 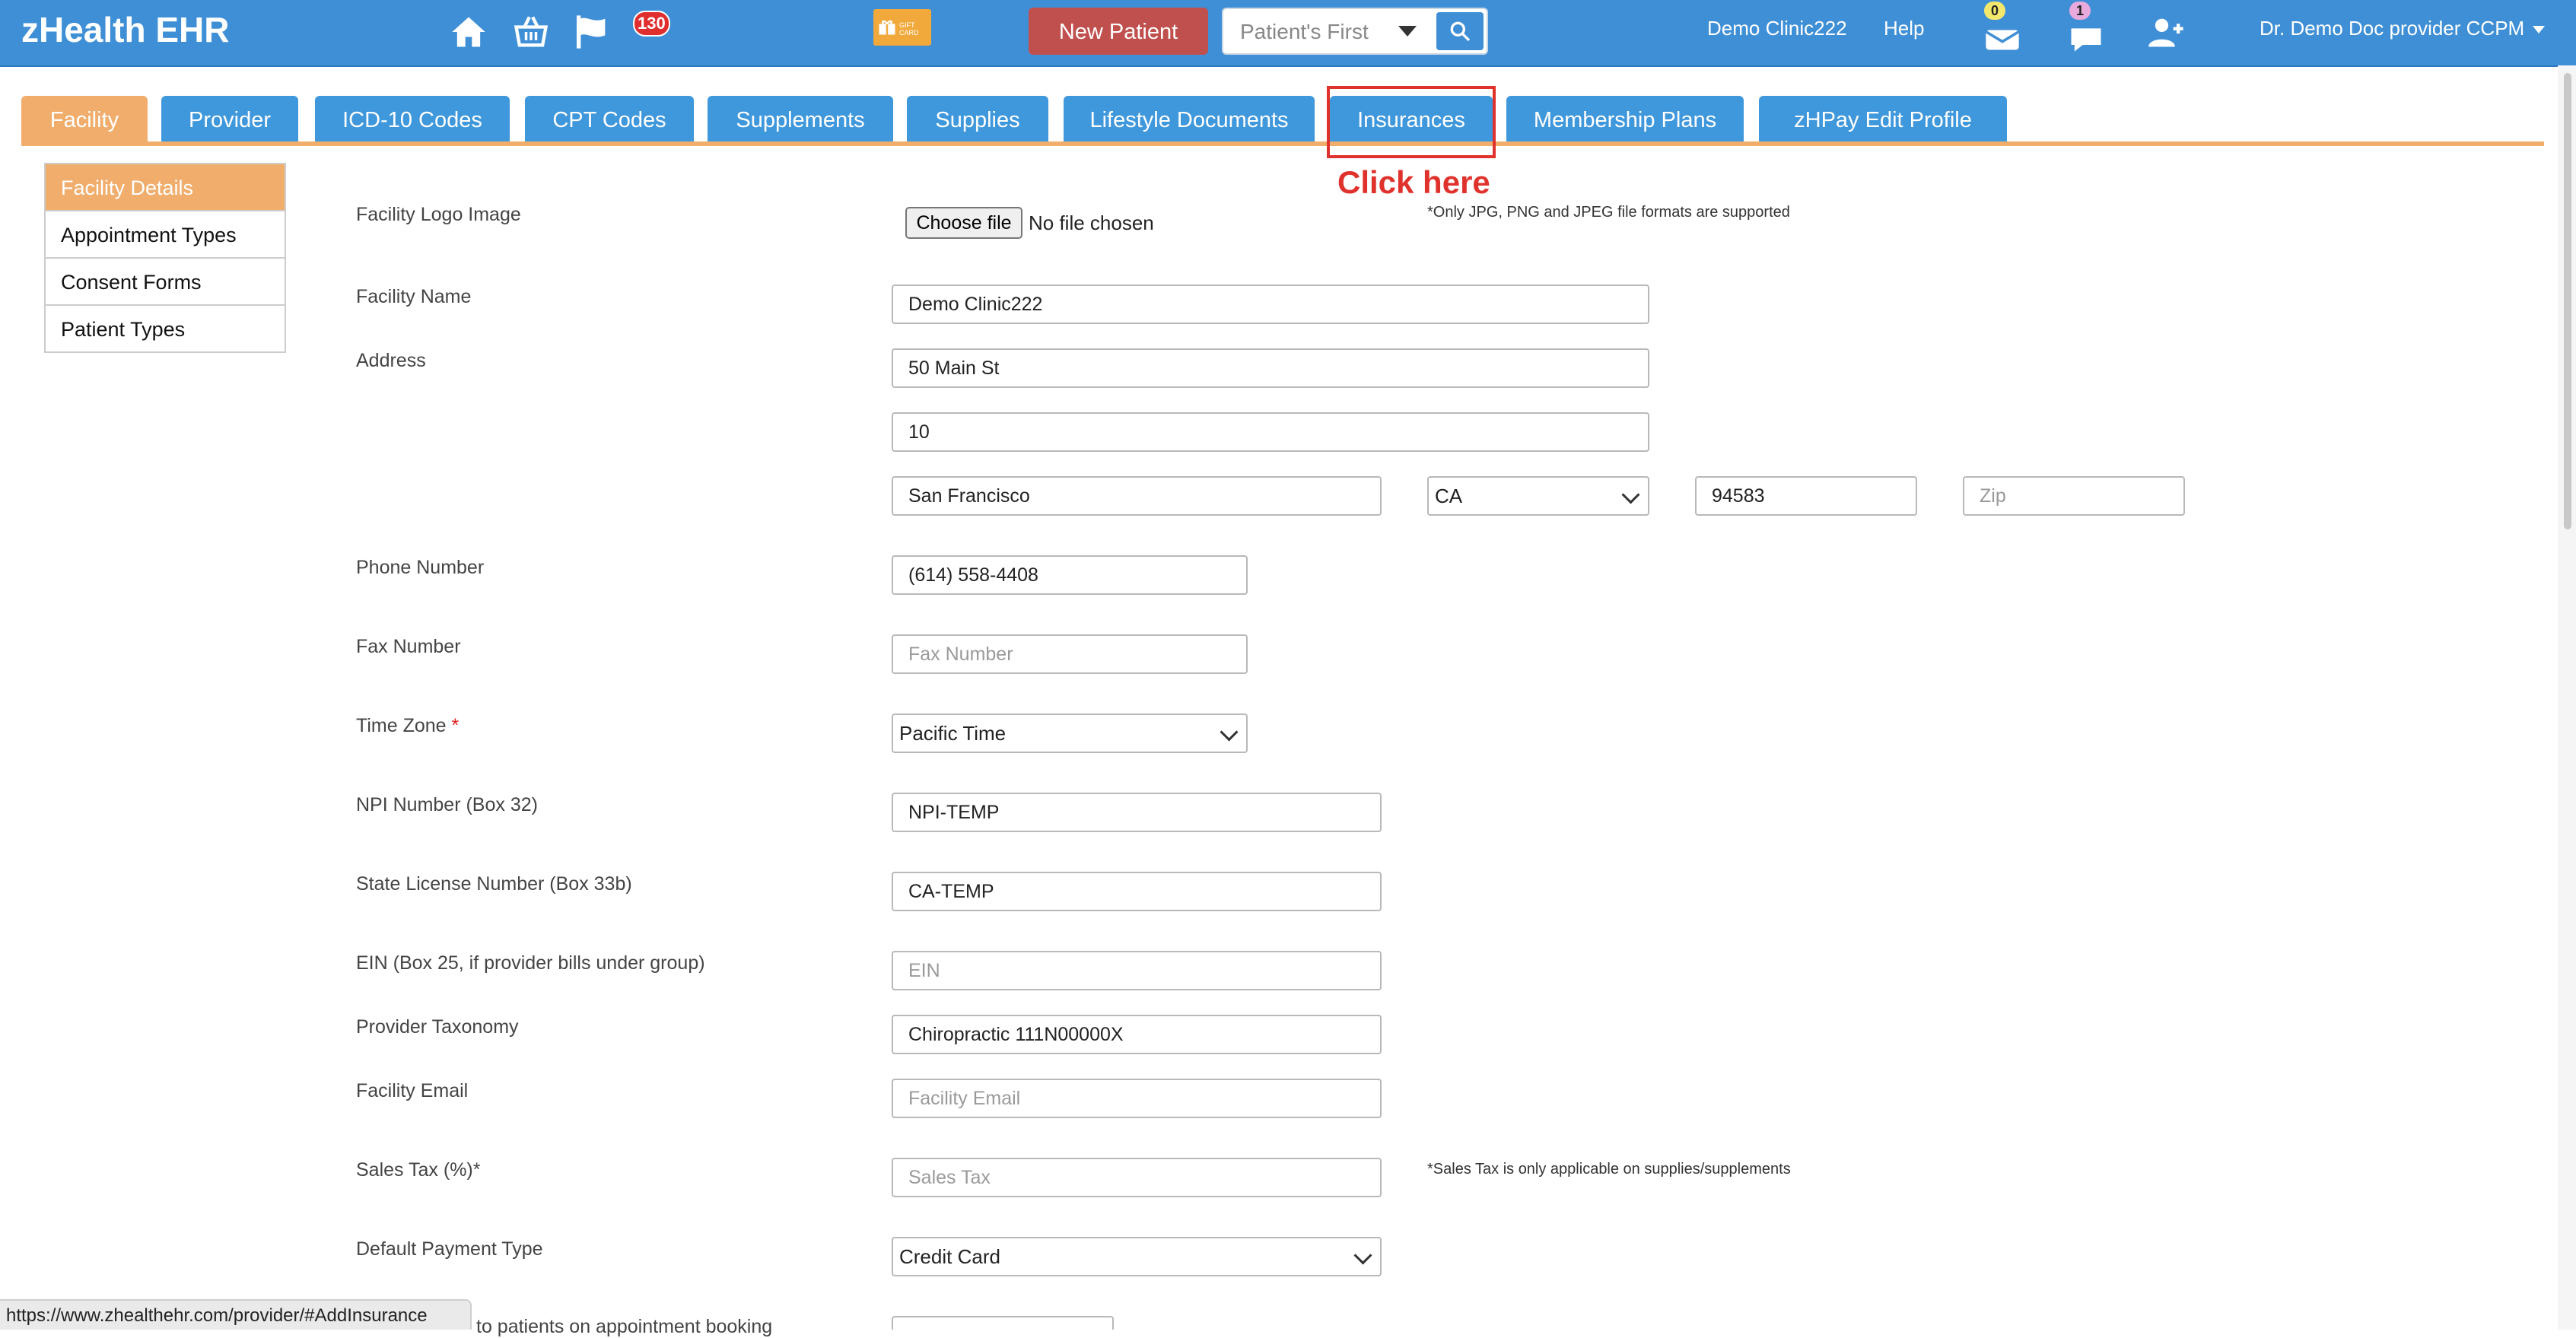 I want to click on npi-number-input: NPI-TEMP, so click(x=1137, y=812).